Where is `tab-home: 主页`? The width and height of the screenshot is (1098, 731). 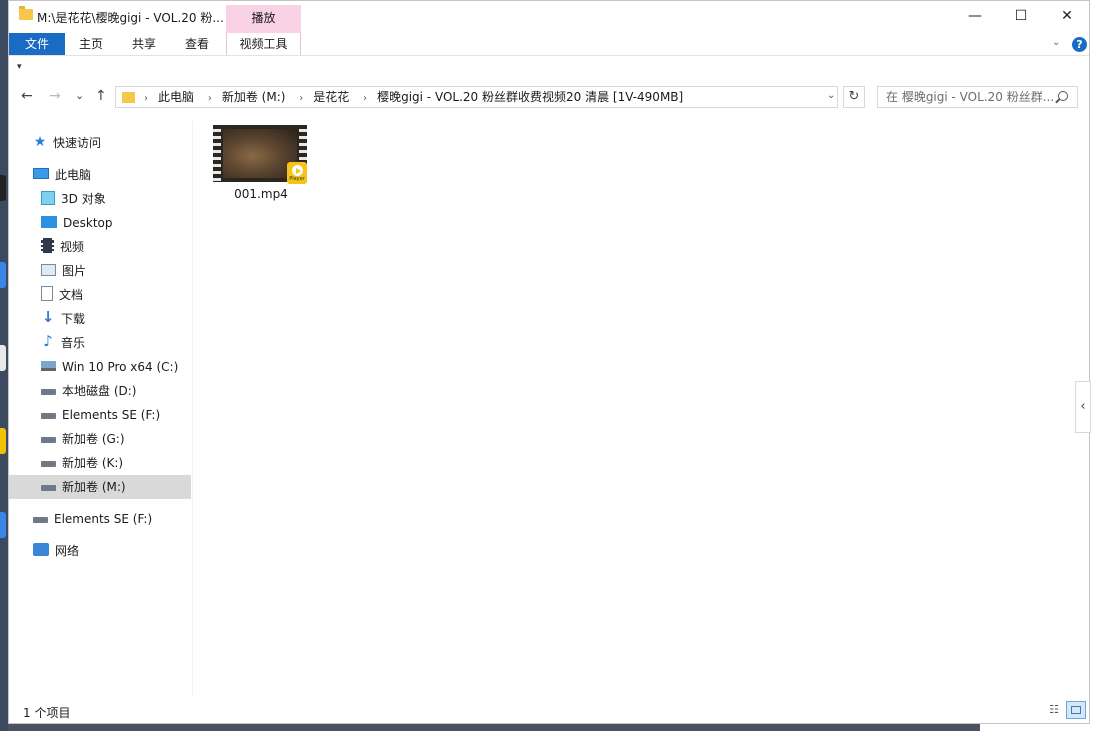 tab-home: 主页 is located at coordinates (91, 44).